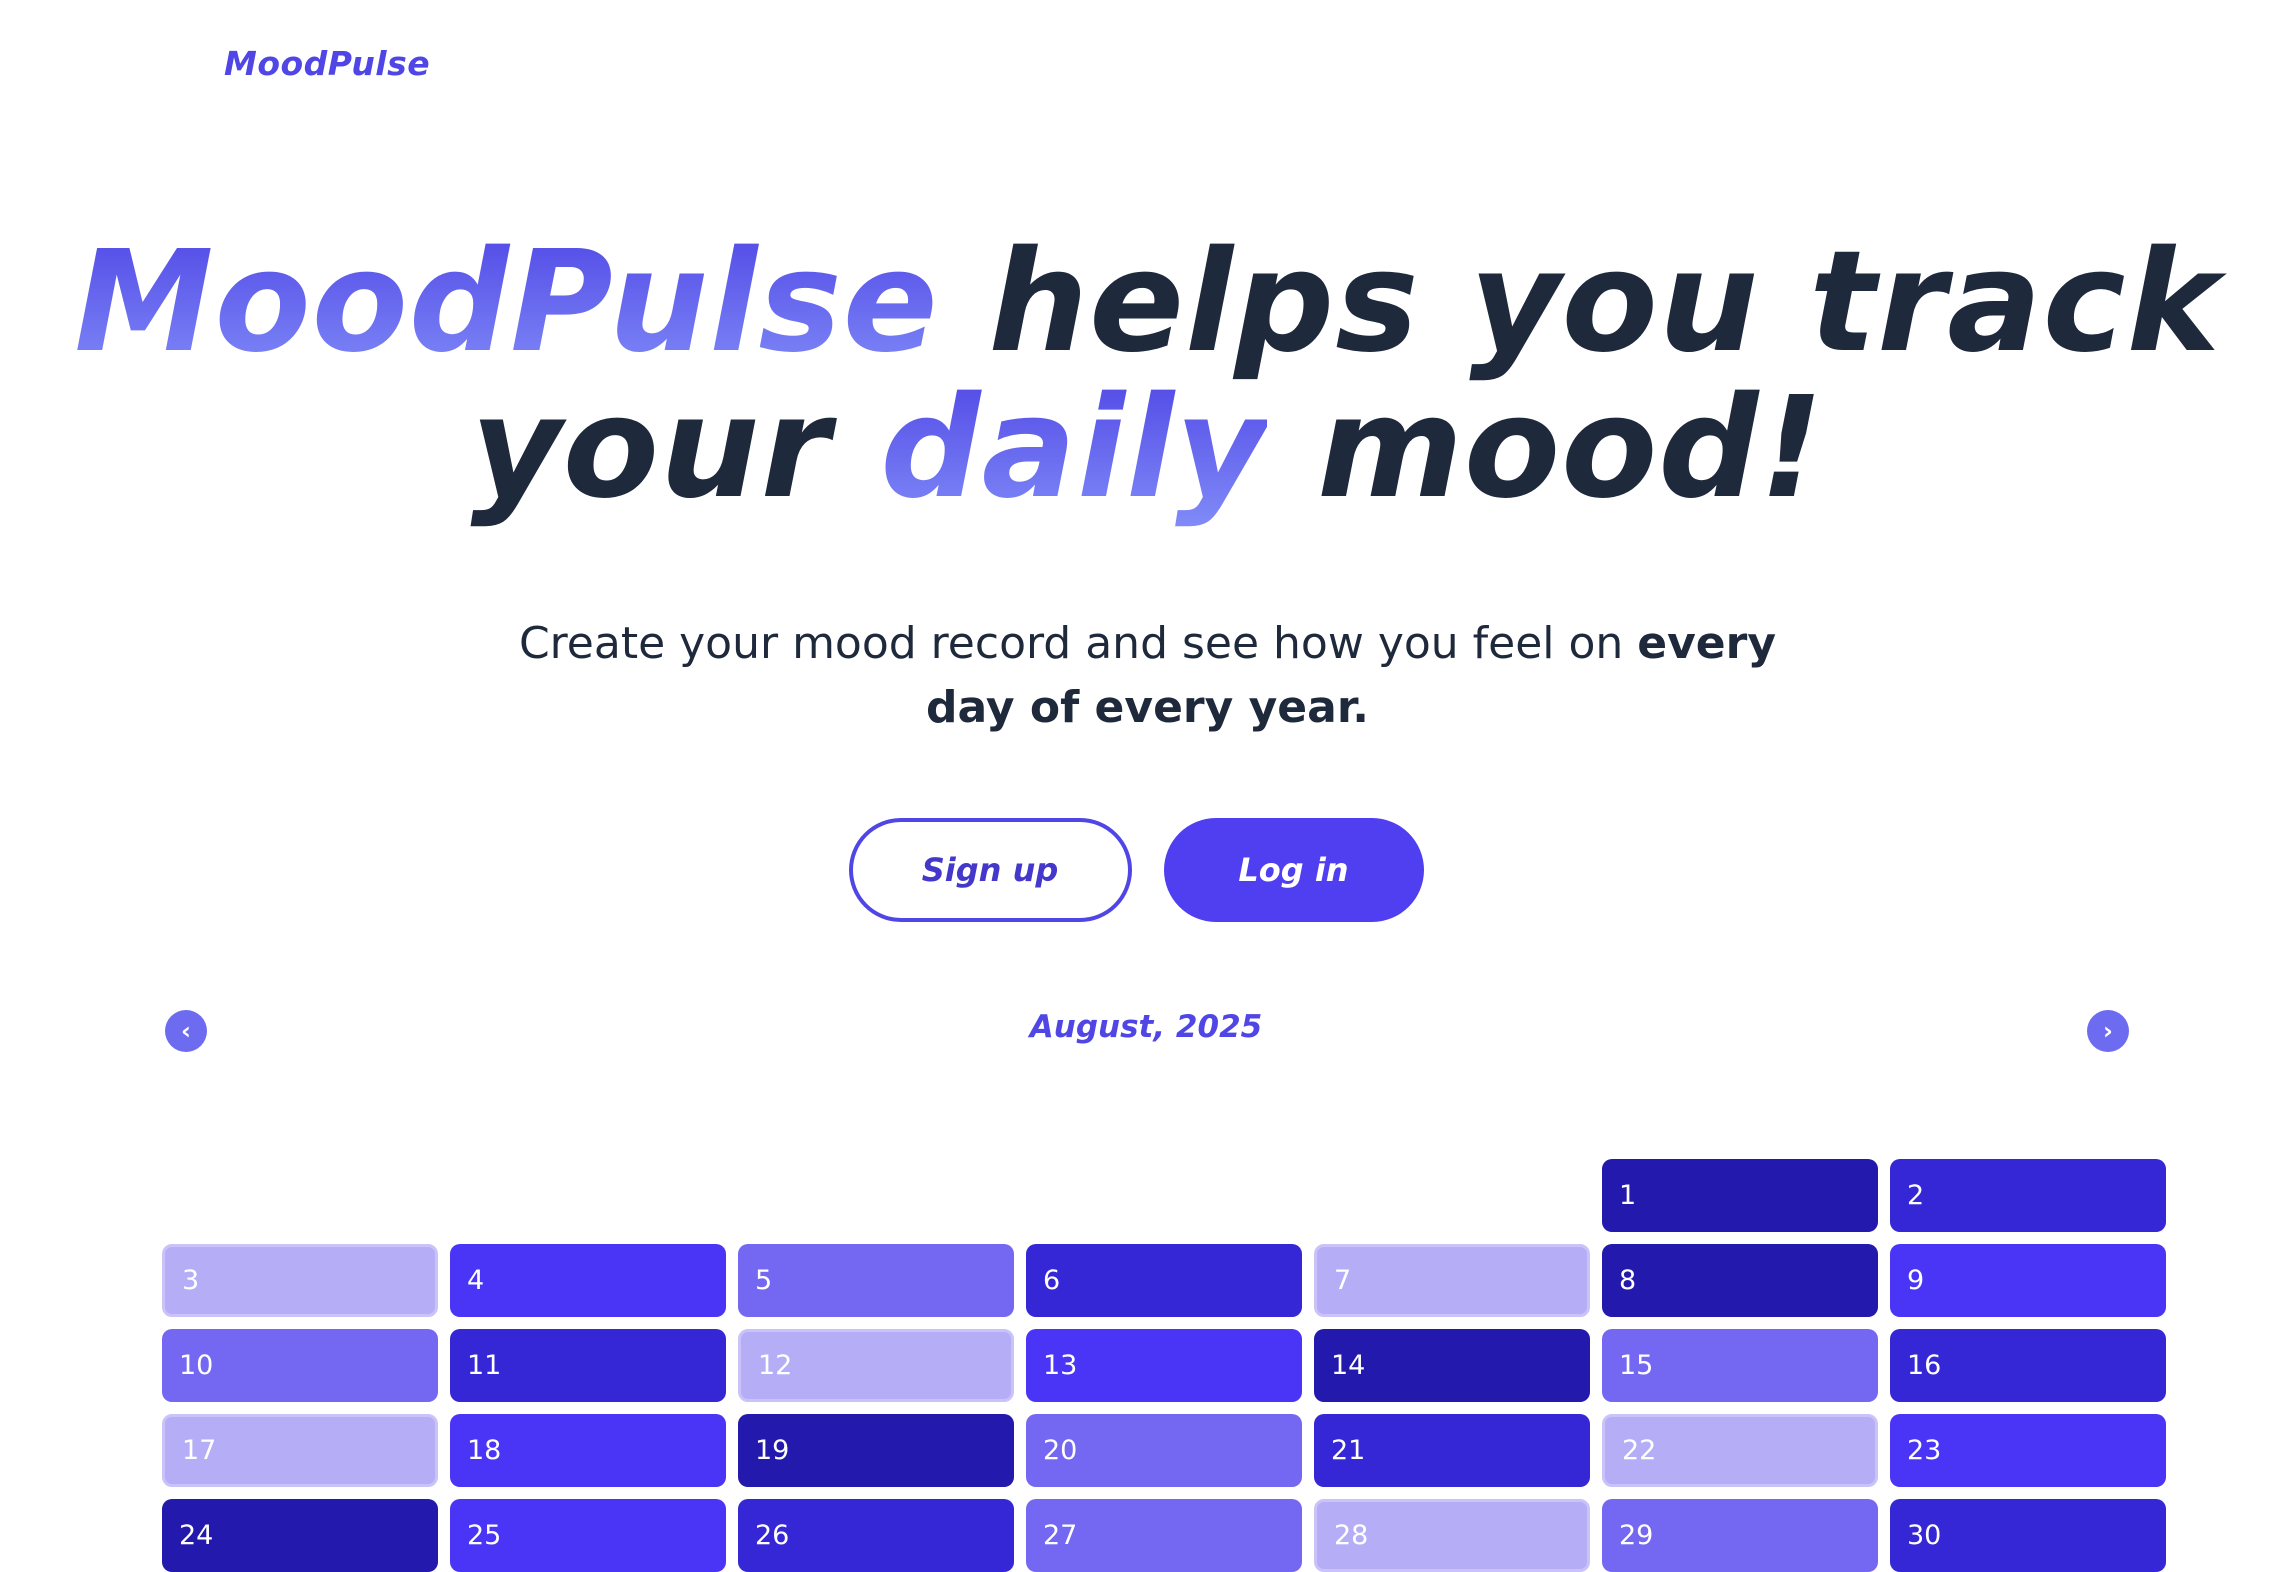  I want to click on calendar-day-30: 30, so click(2028, 1535).